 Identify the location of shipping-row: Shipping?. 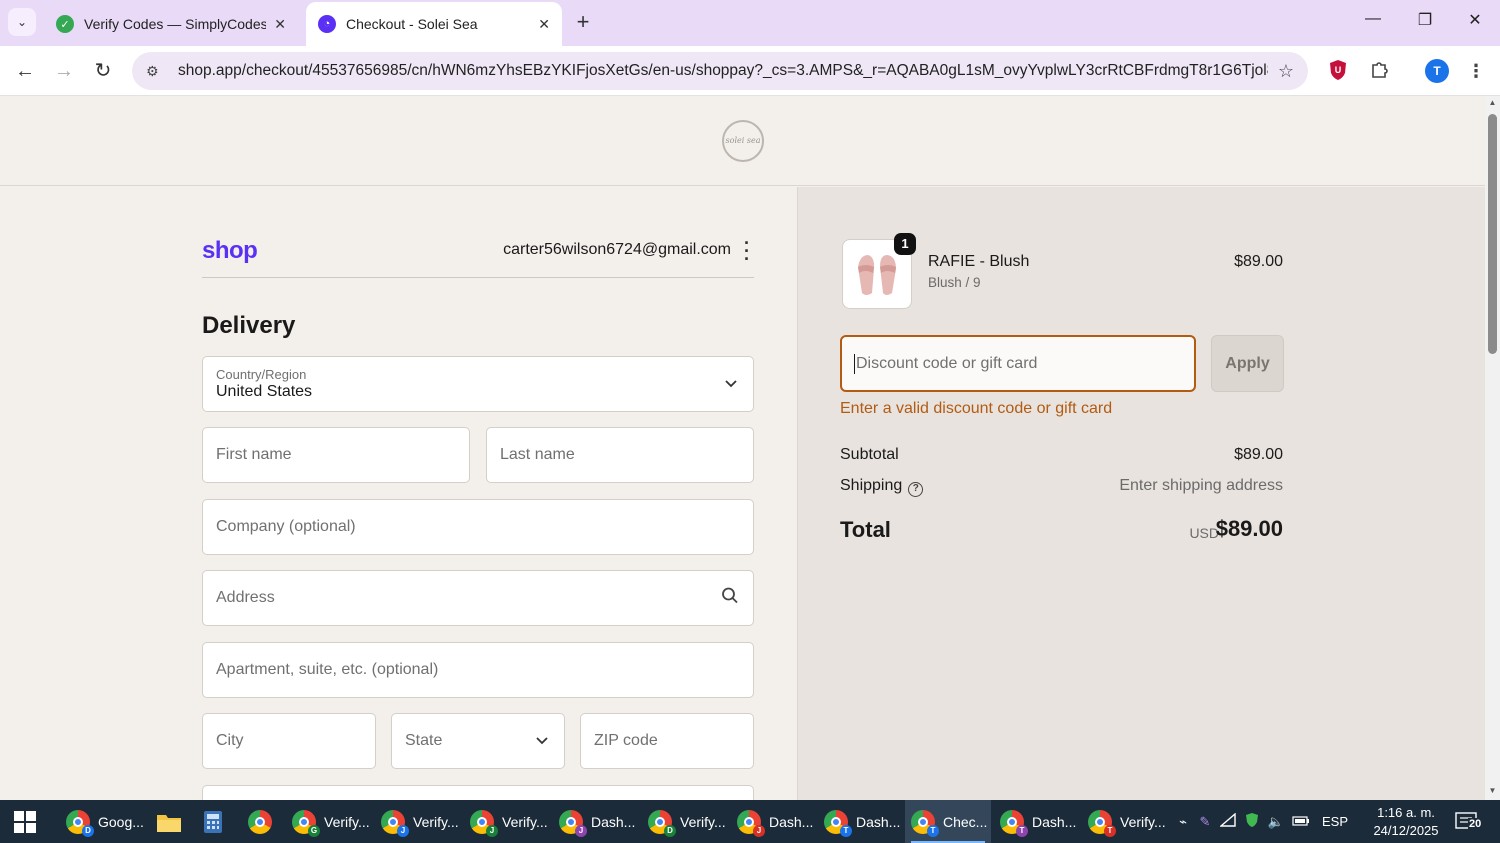
(882, 487).